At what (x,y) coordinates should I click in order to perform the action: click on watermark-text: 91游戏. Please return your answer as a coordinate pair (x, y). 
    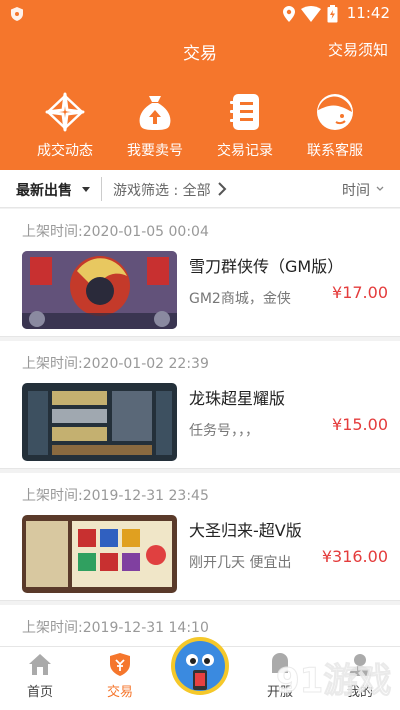
    Looking at the image, I should click on (333, 681).